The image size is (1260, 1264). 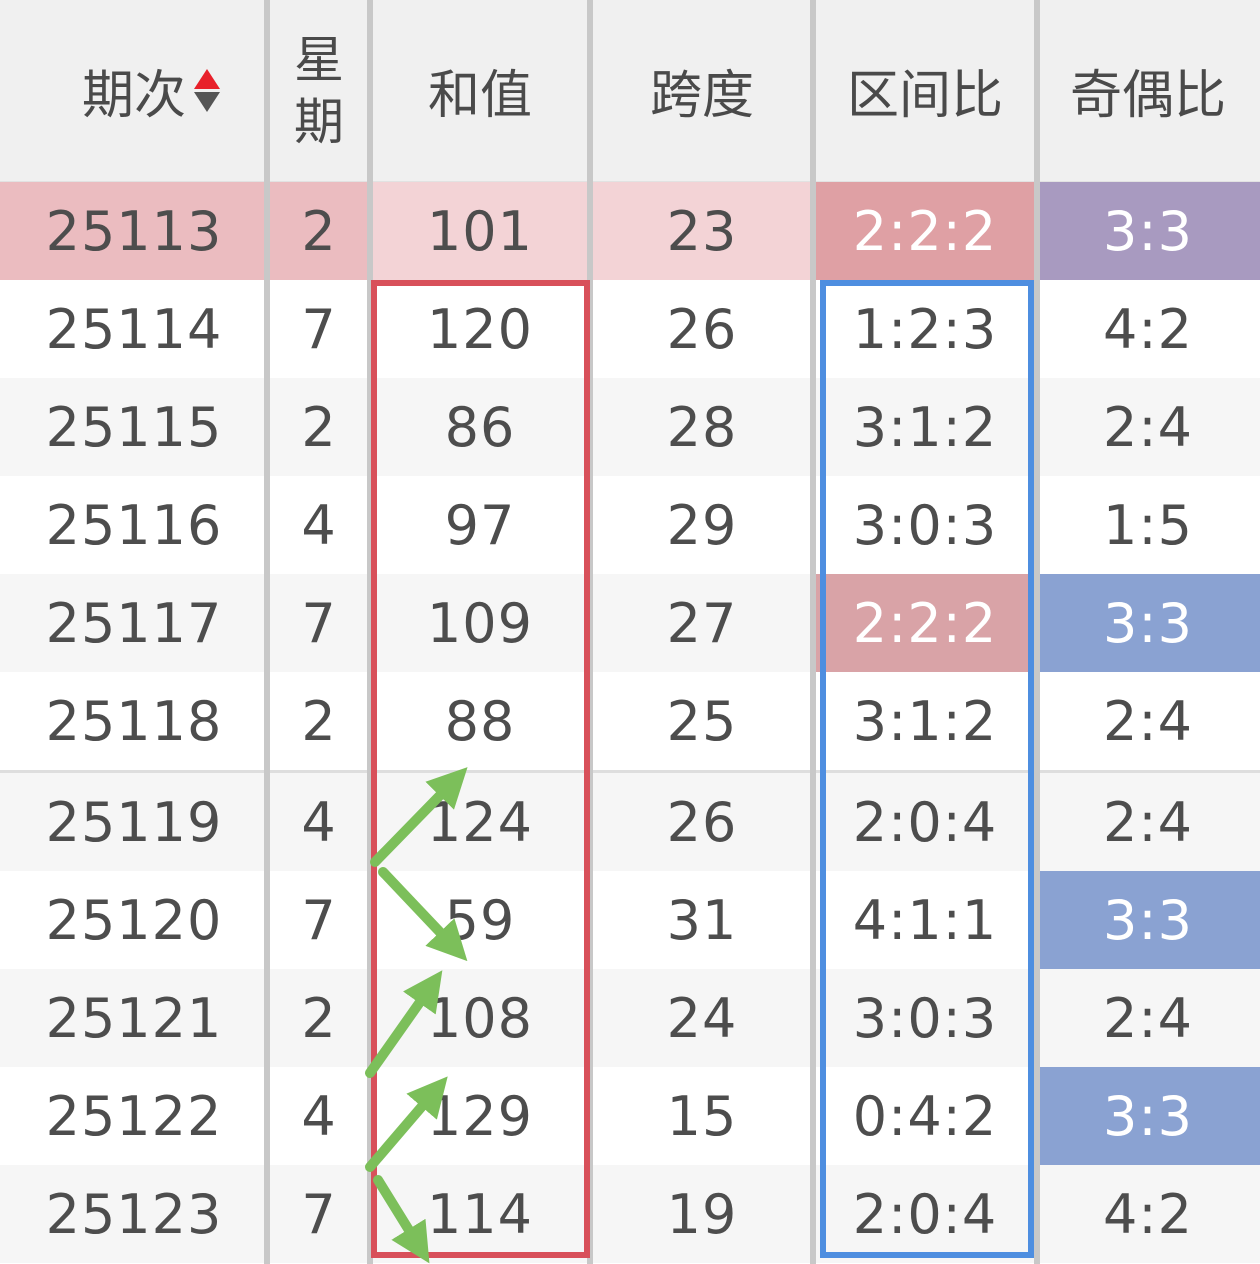 I want to click on cell-period: 25119, so click(x=134, y=820).